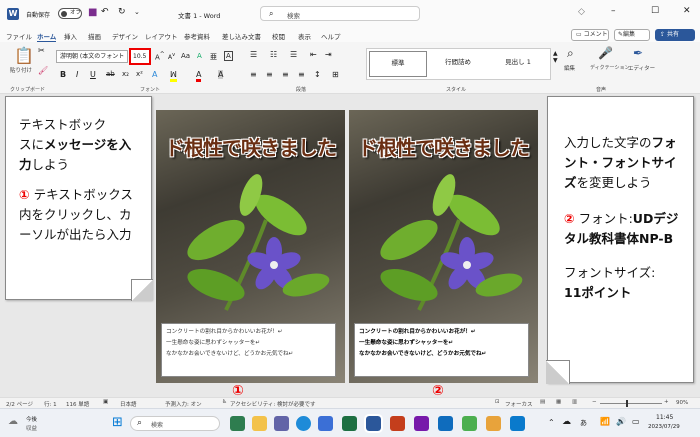 The image size is (700, 437). What do you see at coordinates (519, 404) in the screenshot?
I see `status-focus: フォーカス` at bounding box center [519, 404].